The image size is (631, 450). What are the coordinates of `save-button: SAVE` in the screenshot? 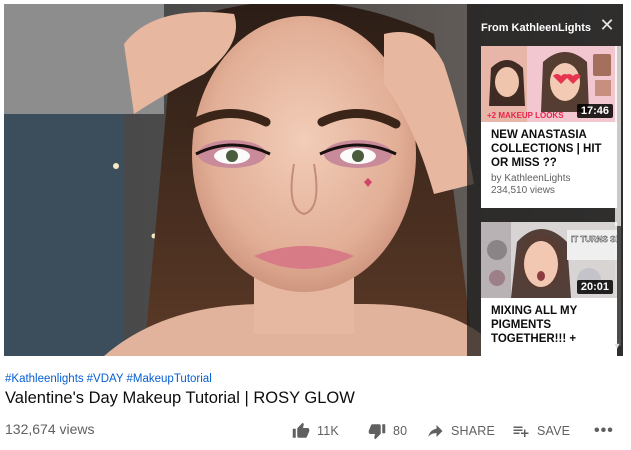 It's located at (553, 431).